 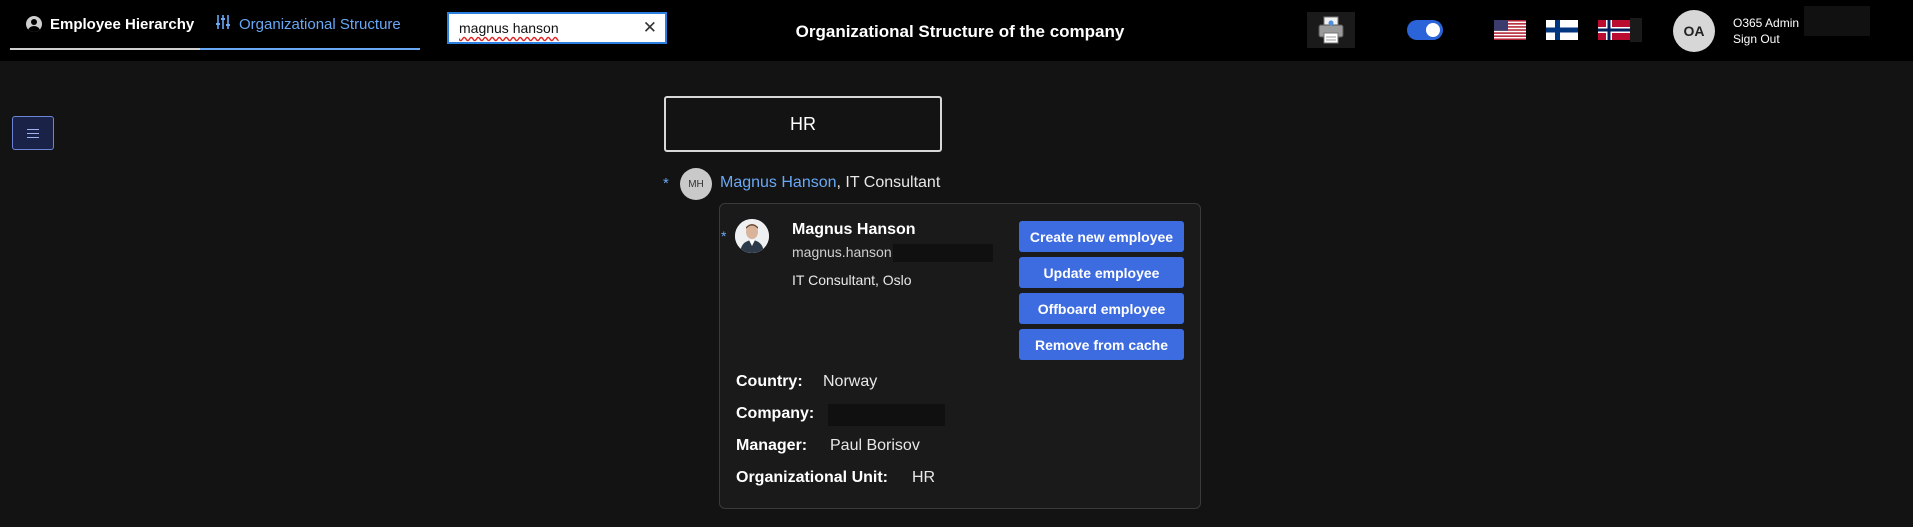 What do you see at coordinates (842, 252) in the screenshot?
I see `employee-email: magnus.hanson` at bounding box center [842, 252].